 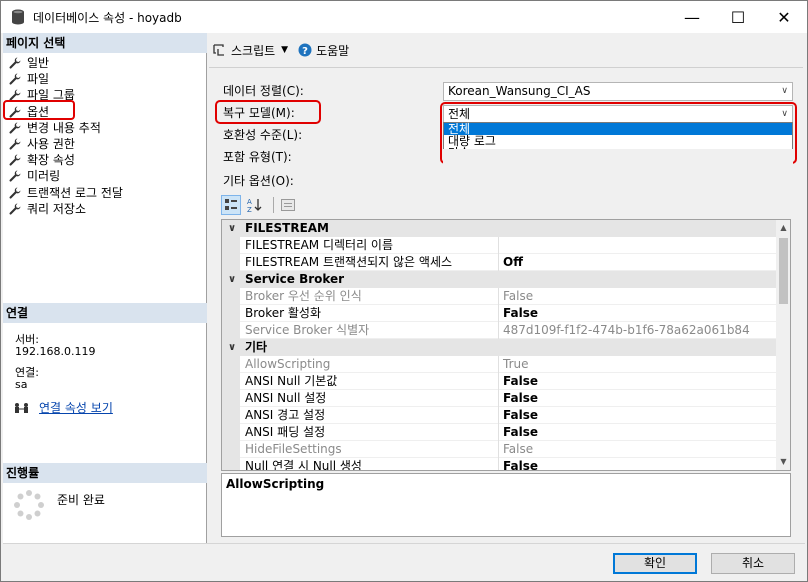 What do you see at coordinates (268, 112) in the screenshot?
I see `recovery-label-highlight` at bounding box center [268, 112].